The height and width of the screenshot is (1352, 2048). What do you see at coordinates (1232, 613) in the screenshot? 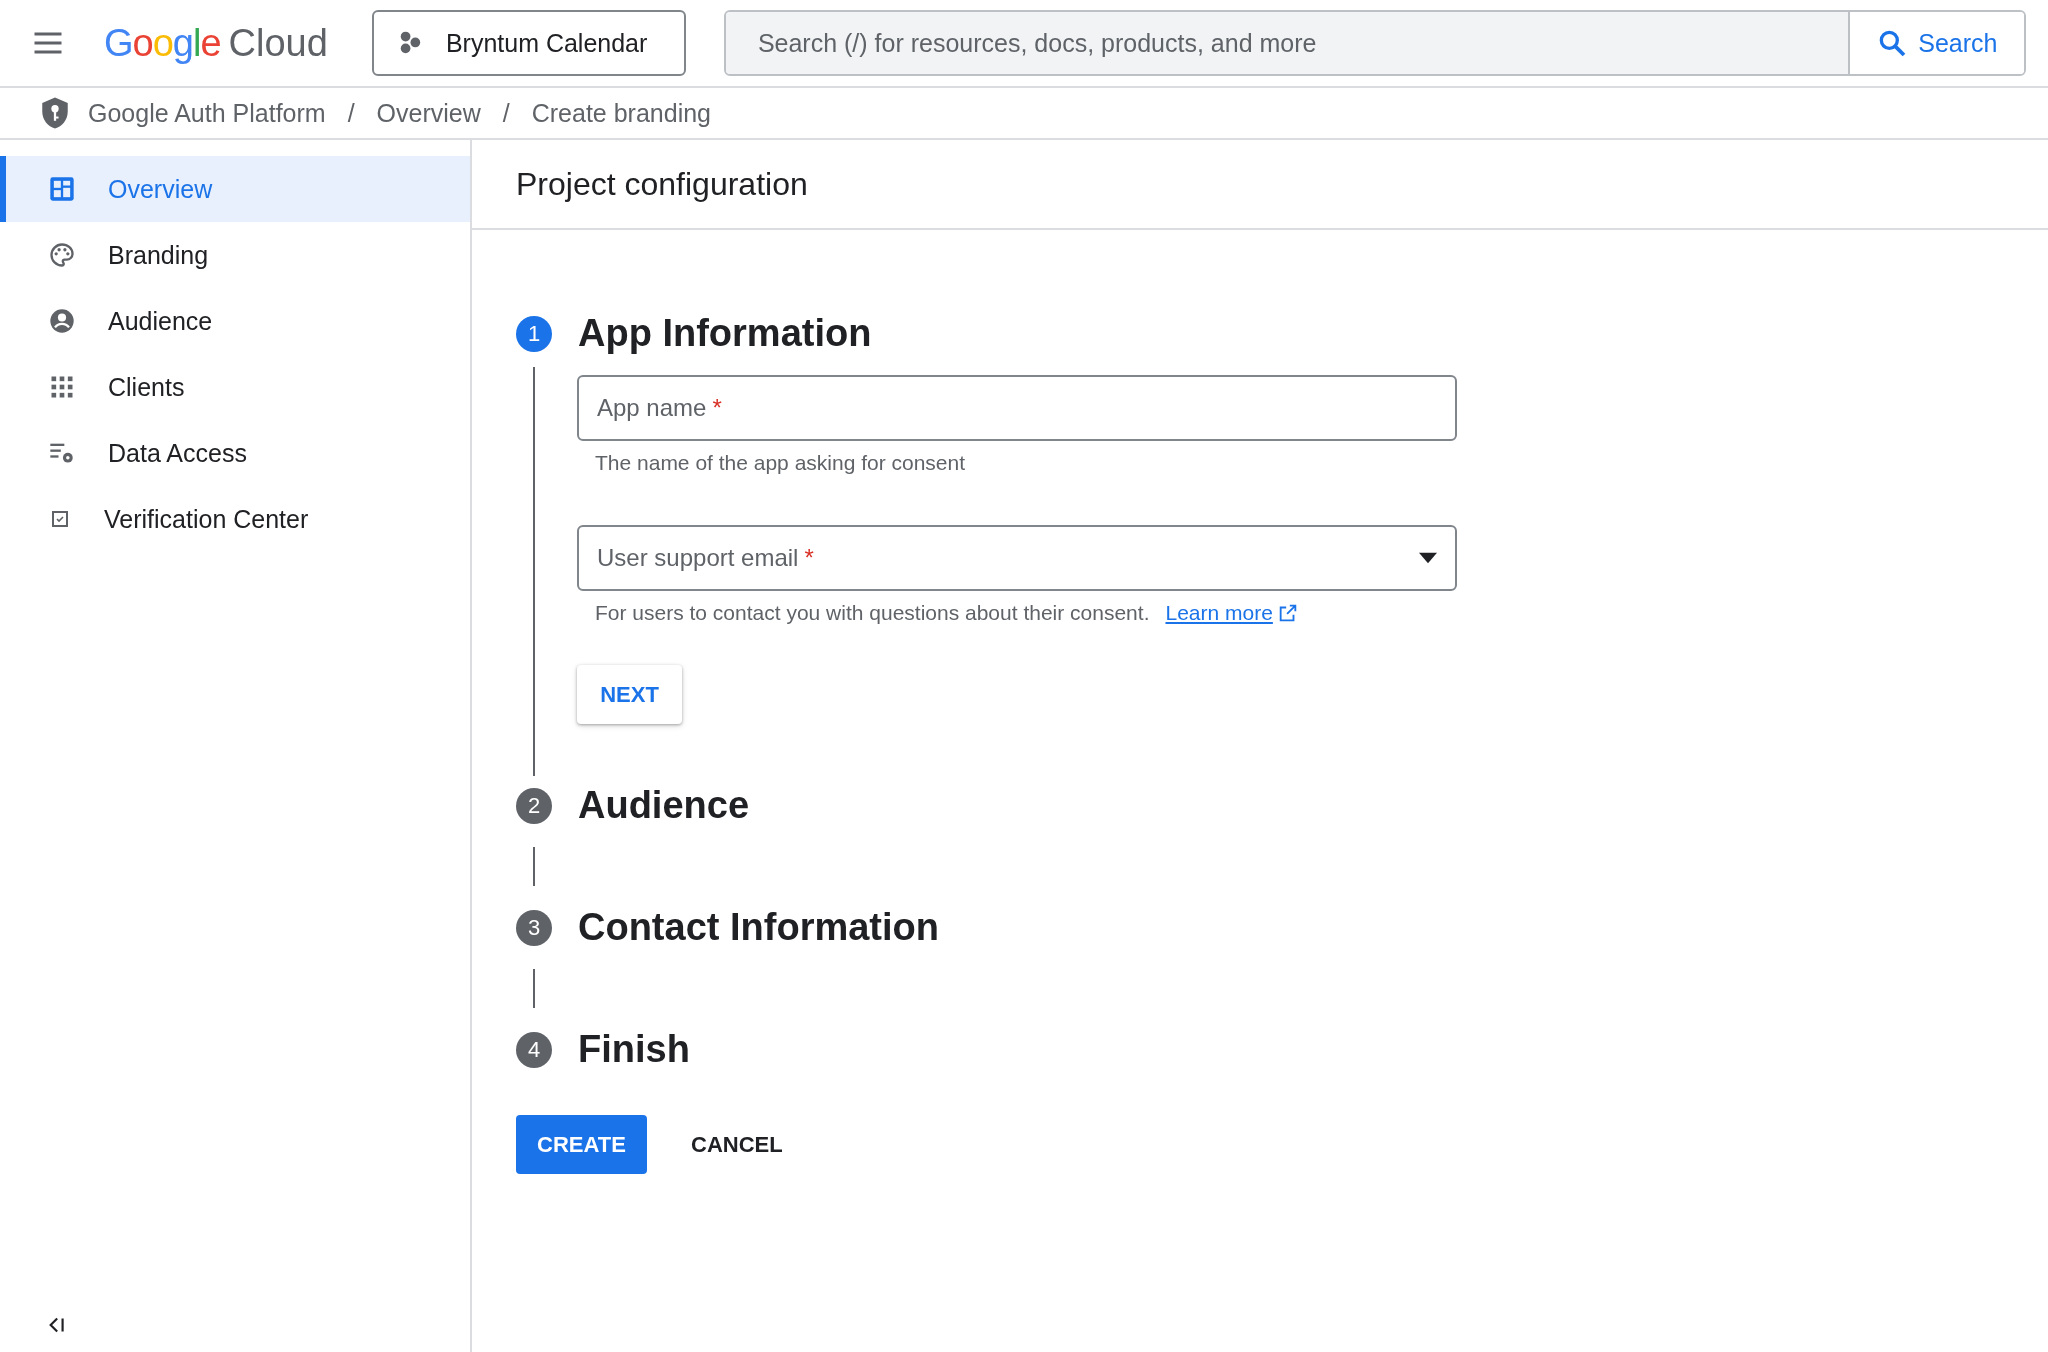
I see `learn-more-link: Learn more` at bounding box center [1232, 613].